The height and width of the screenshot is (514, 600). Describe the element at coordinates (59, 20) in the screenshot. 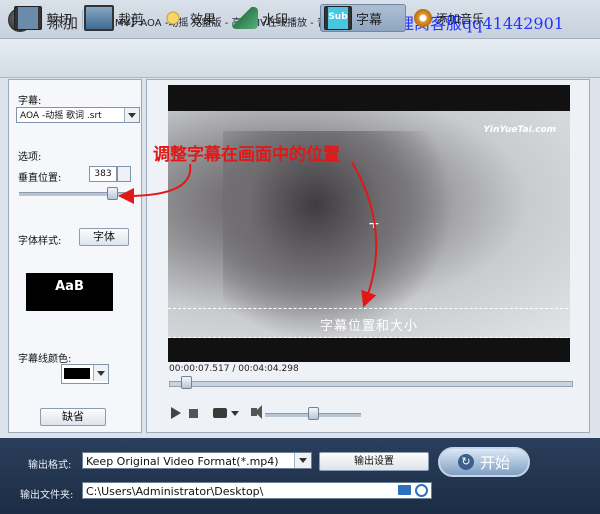

I see `tab-trim-label: 剪切` at that location.